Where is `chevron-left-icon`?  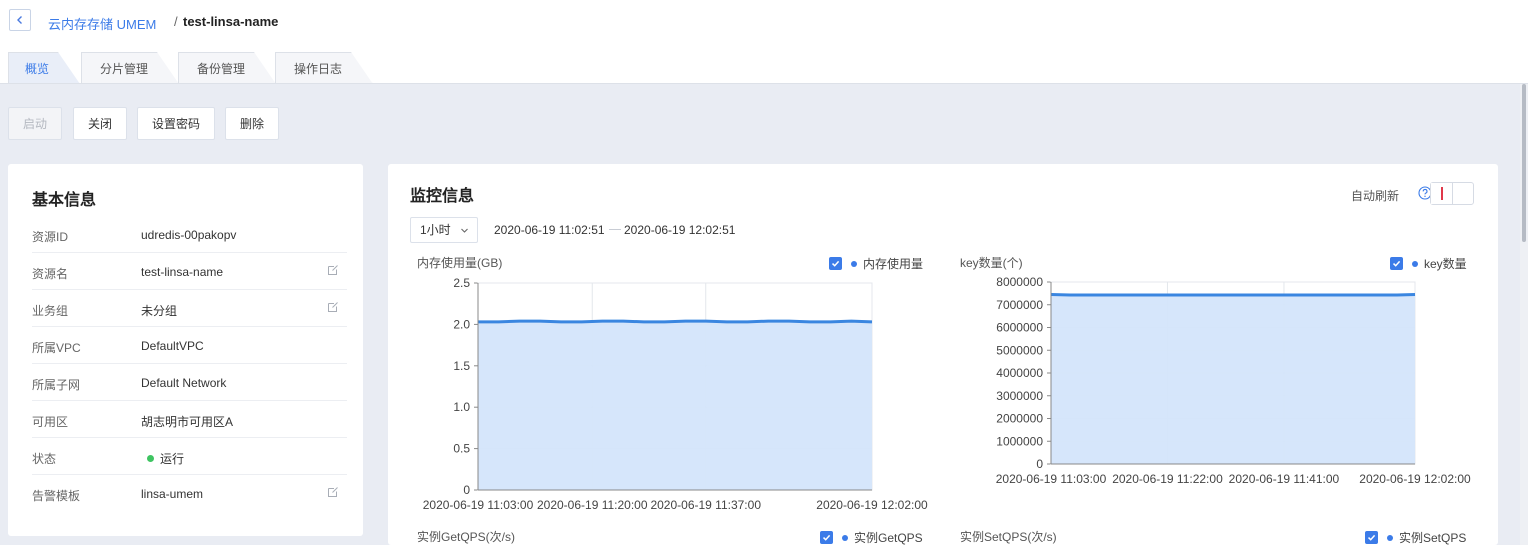
chevron-left-icon is located at coordinates (19, 20).